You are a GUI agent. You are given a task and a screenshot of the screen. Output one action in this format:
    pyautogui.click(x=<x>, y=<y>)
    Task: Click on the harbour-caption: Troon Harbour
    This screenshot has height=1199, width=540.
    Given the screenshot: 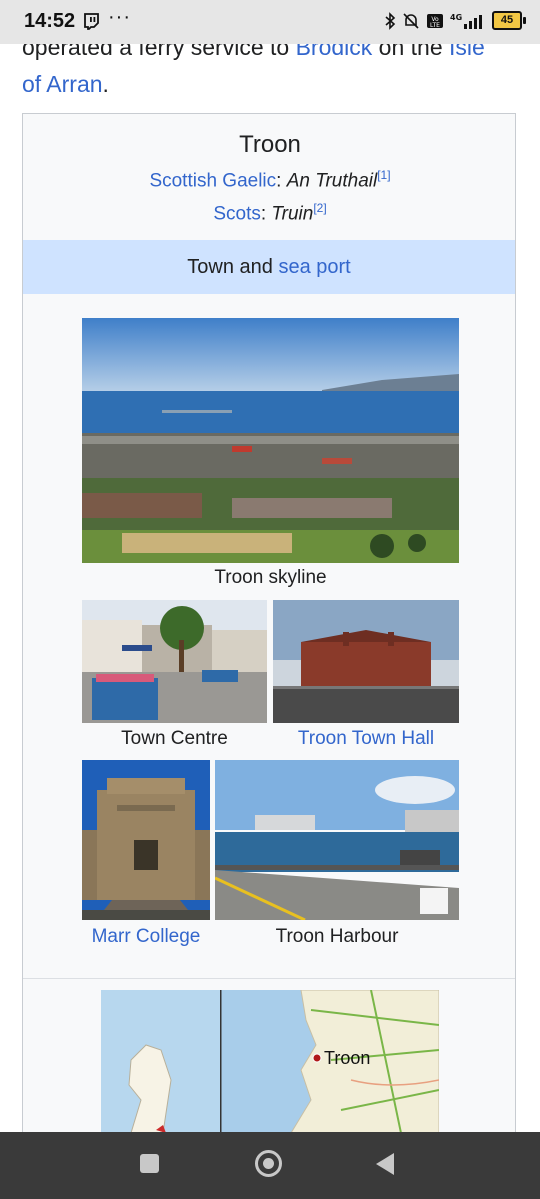 What is the action you would take?
    pyautogui.click(x=337, y=936)
    